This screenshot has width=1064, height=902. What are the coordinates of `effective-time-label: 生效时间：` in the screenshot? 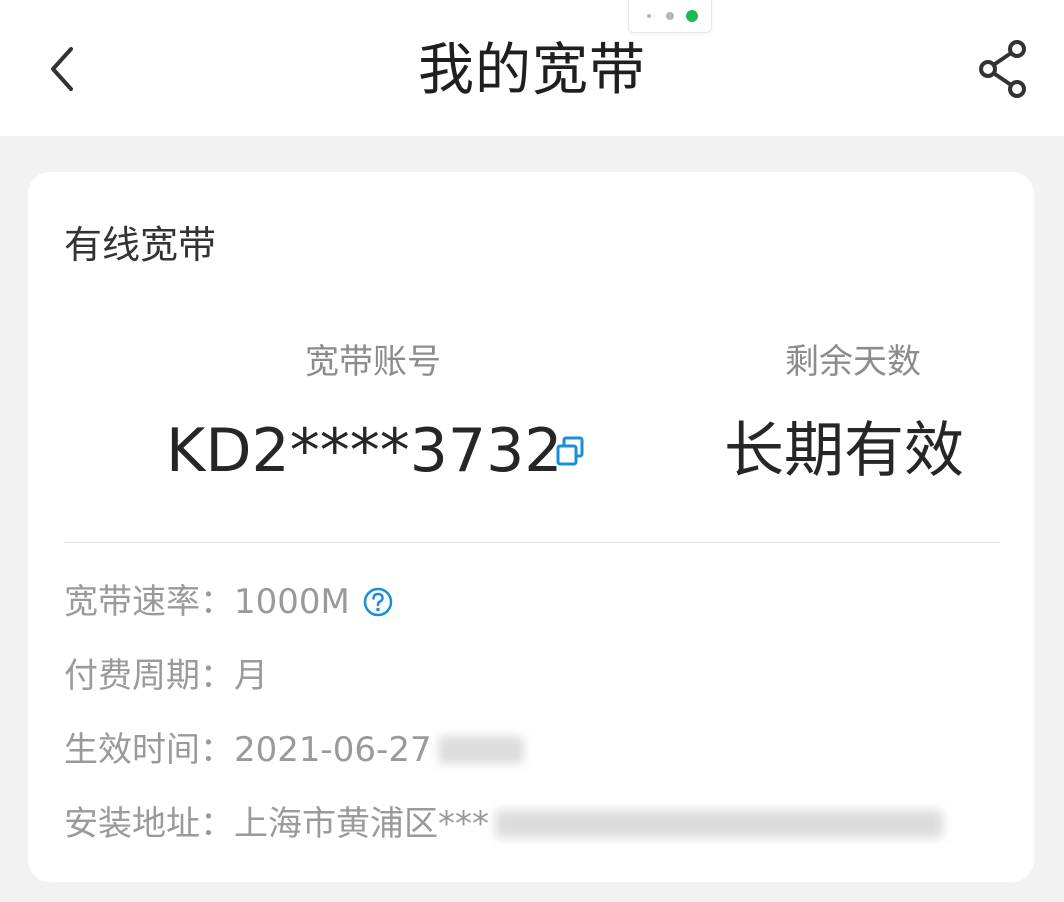 It's located at (149, 750).